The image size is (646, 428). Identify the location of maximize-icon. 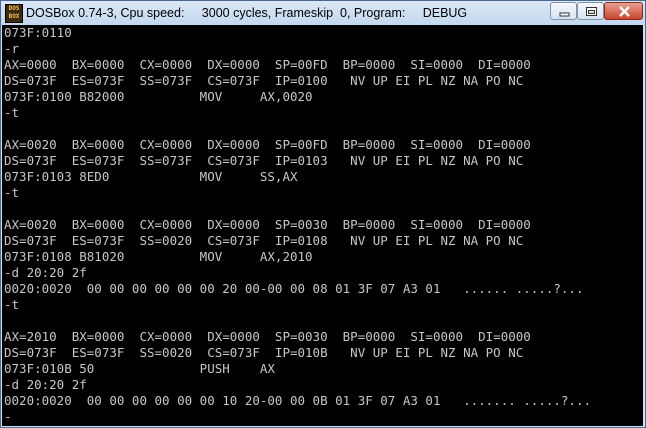
(591, 11).